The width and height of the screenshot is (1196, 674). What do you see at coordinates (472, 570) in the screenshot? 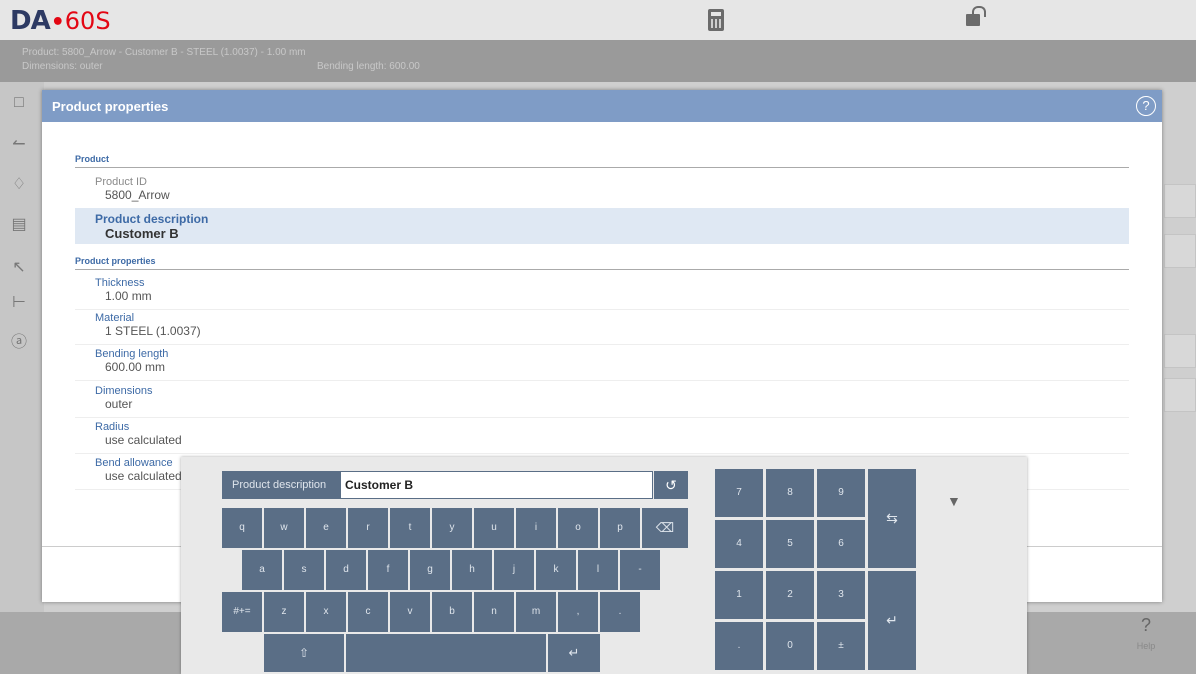
I see `key-h: h` at bounding box center [472, 570].